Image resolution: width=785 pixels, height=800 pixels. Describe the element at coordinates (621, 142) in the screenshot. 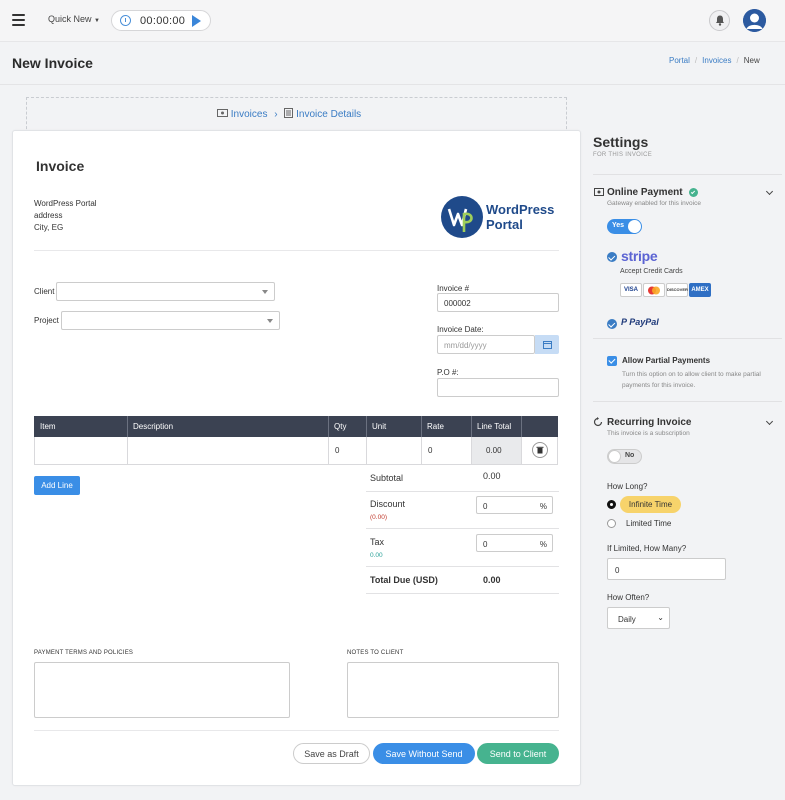

I see `settings-title: Settings` at that location.